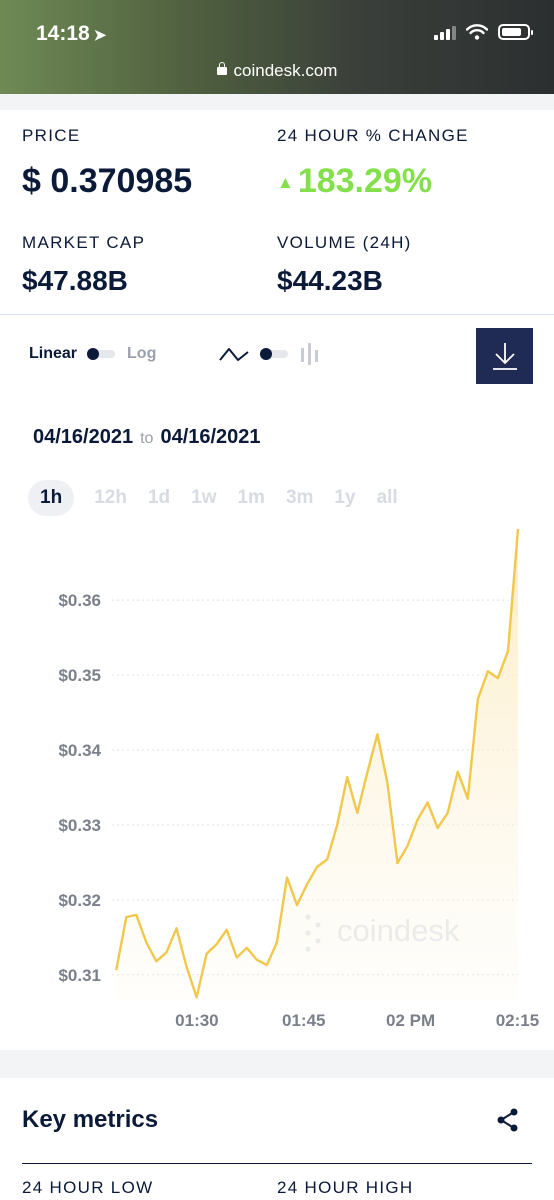 The width and height of the screenshot is (554, 1200). I want to click on x-tick-label: 02:15, so click(517, 1020).